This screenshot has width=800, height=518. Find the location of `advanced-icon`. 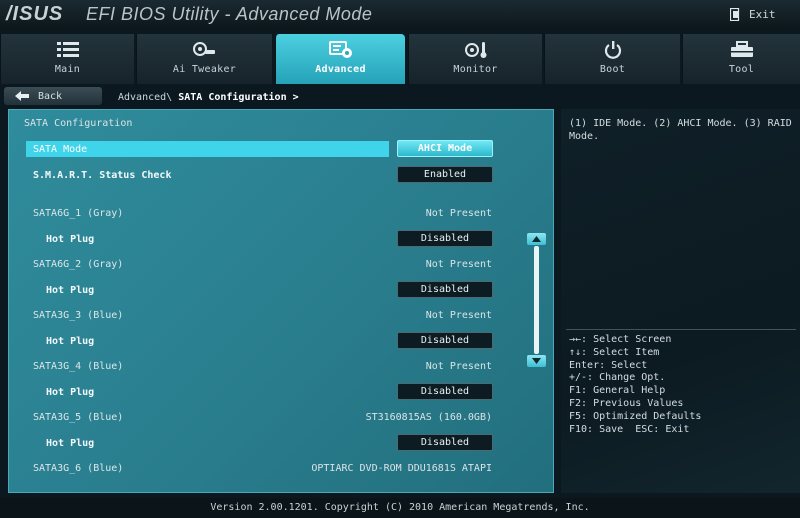

advanced-icon is located at coordinates (340, 49).